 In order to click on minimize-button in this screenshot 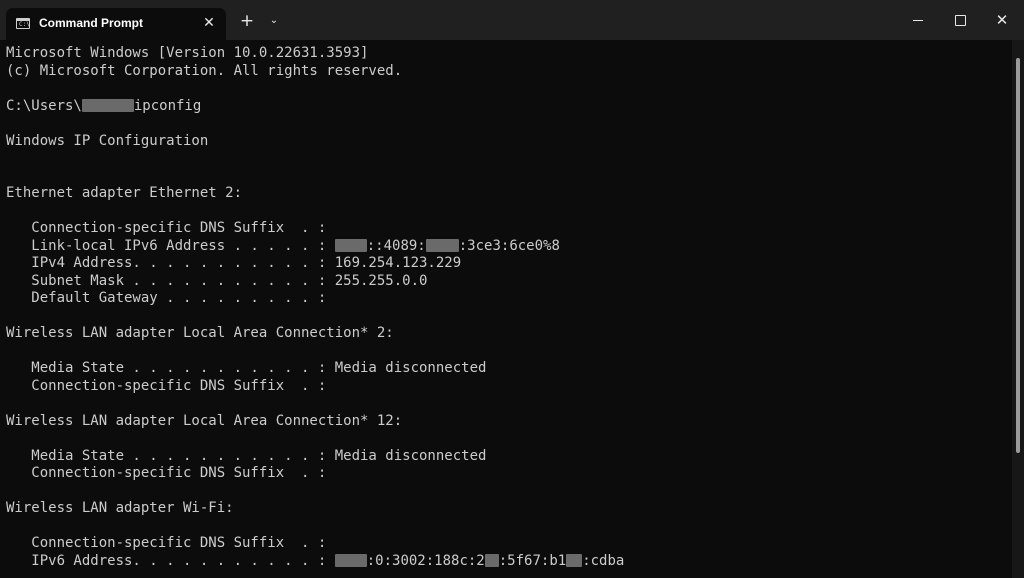, I will do `click(918, 20)`.